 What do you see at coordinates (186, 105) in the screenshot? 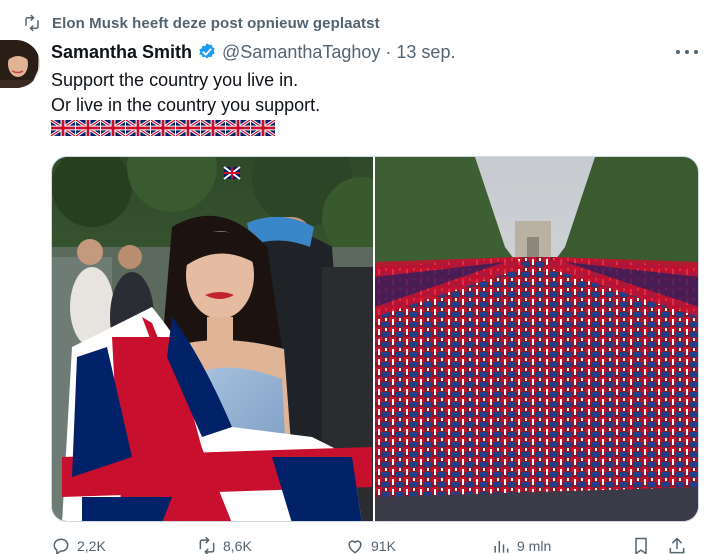
I see `post-text-line-2: Or live in the country you support.` at bounding box center [186, 105].